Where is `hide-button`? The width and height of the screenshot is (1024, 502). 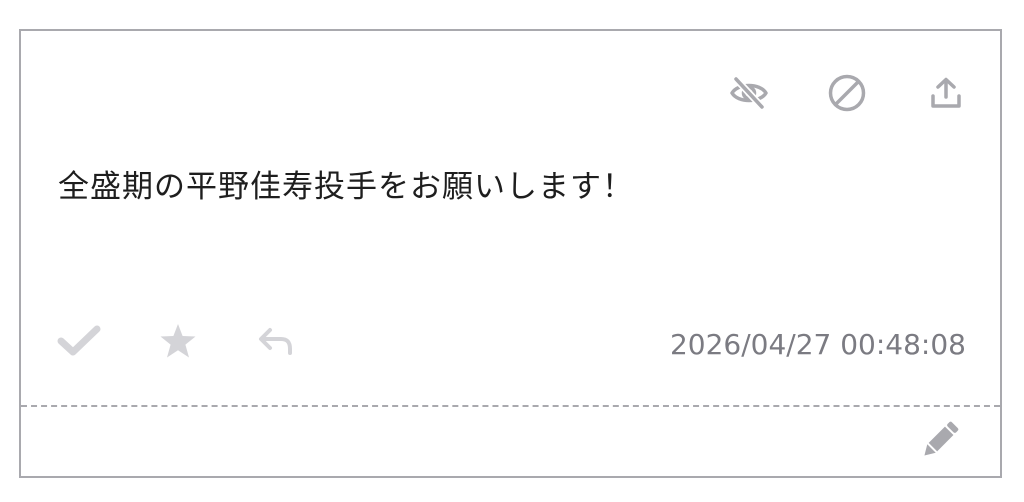 hide-button is located at coordinates (749, 93).